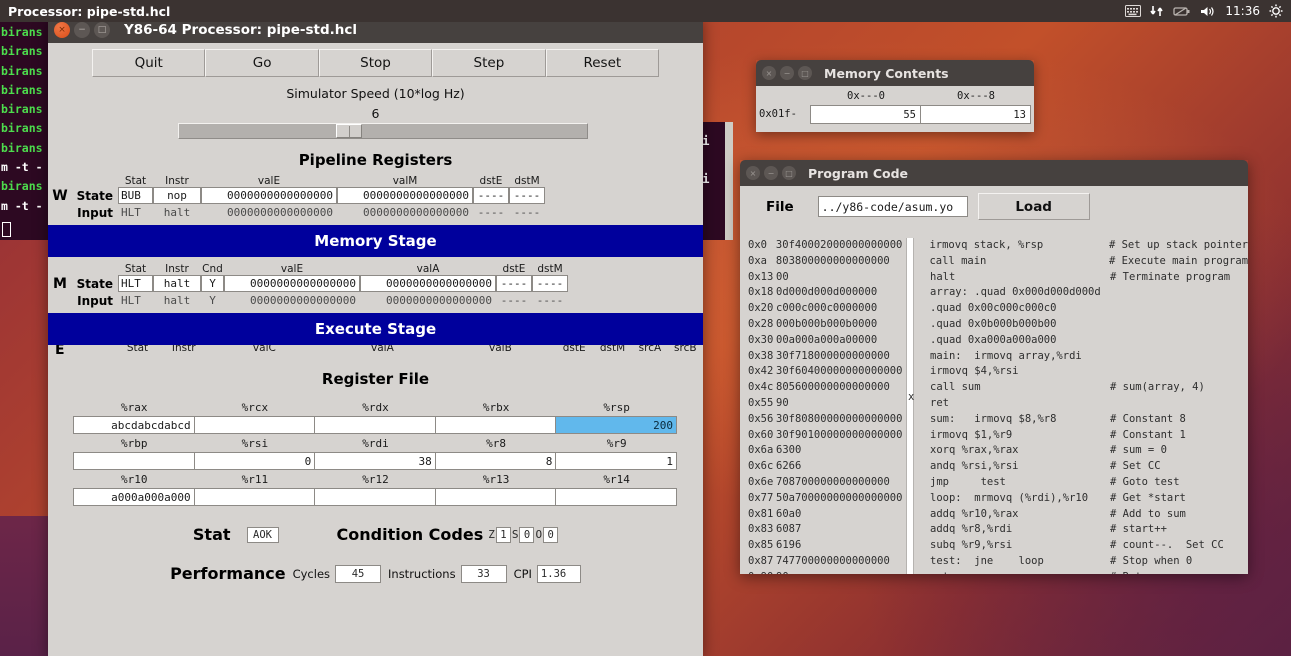 This screenshot has width=1291, height=656. What do you see at coordinates (134, 425) in the screenshot?
I see `reg-value-rax: abcdabcdabcd` at bounding box center [134, 425].